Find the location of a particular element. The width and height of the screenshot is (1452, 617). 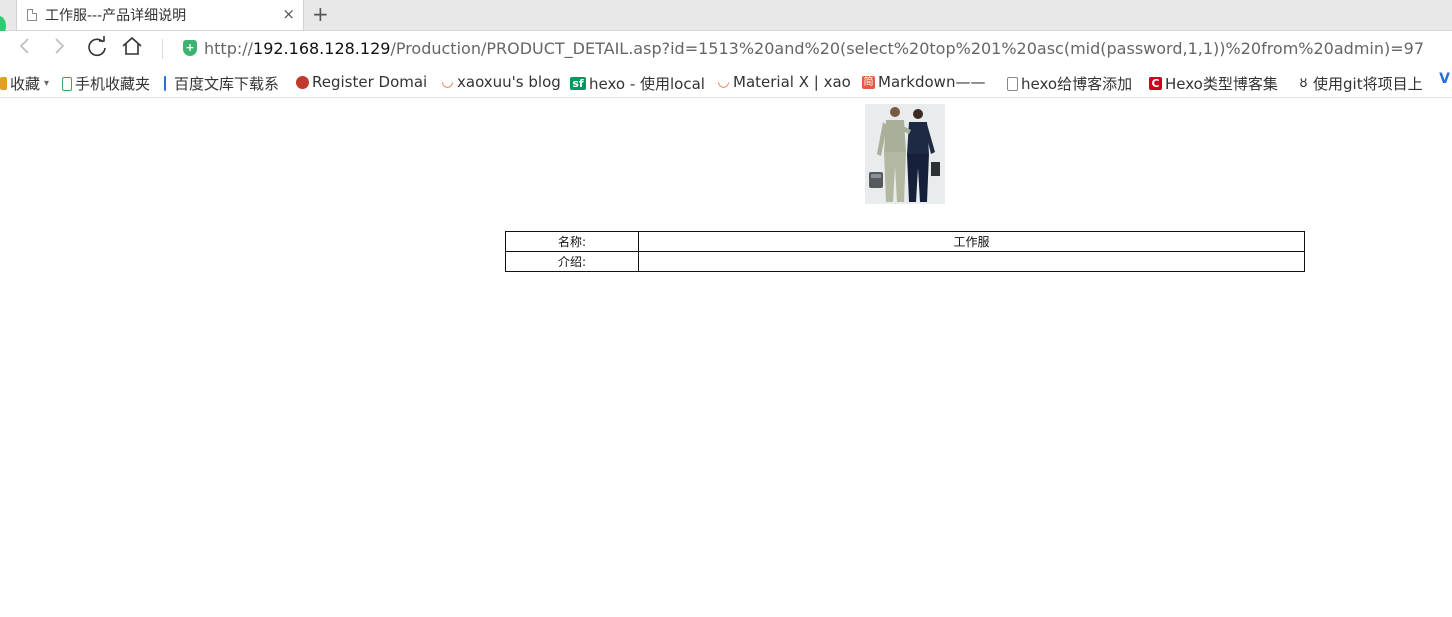

product-detail-table: 名称: 工作服 介绍: is located at coordinates (905, 251).